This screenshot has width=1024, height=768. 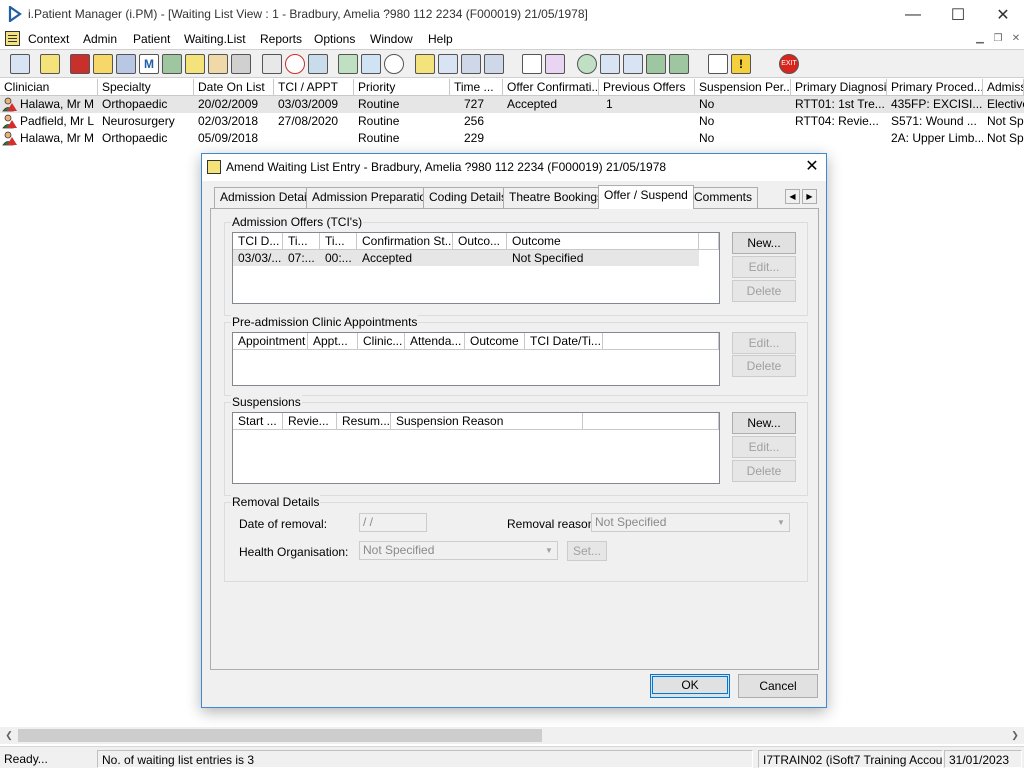 I want to click on swap-icon, so click(x=718, y=64).